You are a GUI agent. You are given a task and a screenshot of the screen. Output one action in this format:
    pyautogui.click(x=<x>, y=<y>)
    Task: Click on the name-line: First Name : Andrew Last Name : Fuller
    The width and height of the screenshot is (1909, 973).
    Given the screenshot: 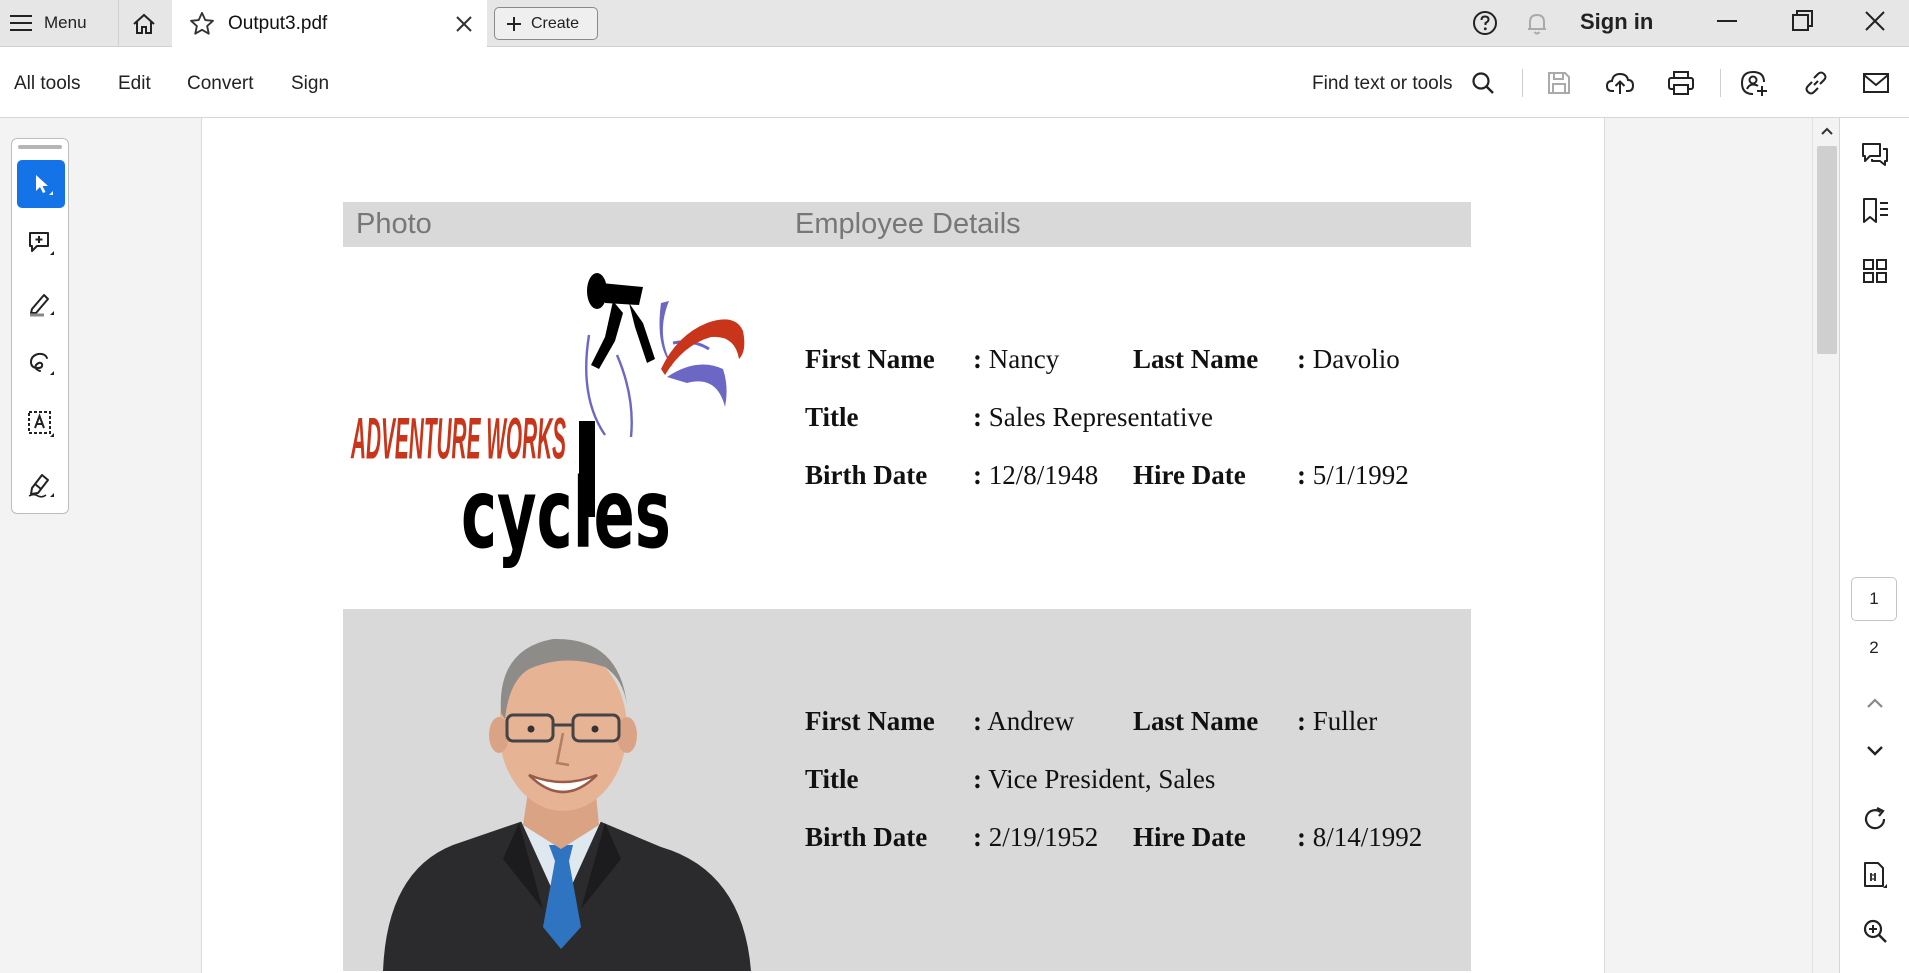 What is the action you would take?
    pyautogui.click(x=1135, y=735)
    